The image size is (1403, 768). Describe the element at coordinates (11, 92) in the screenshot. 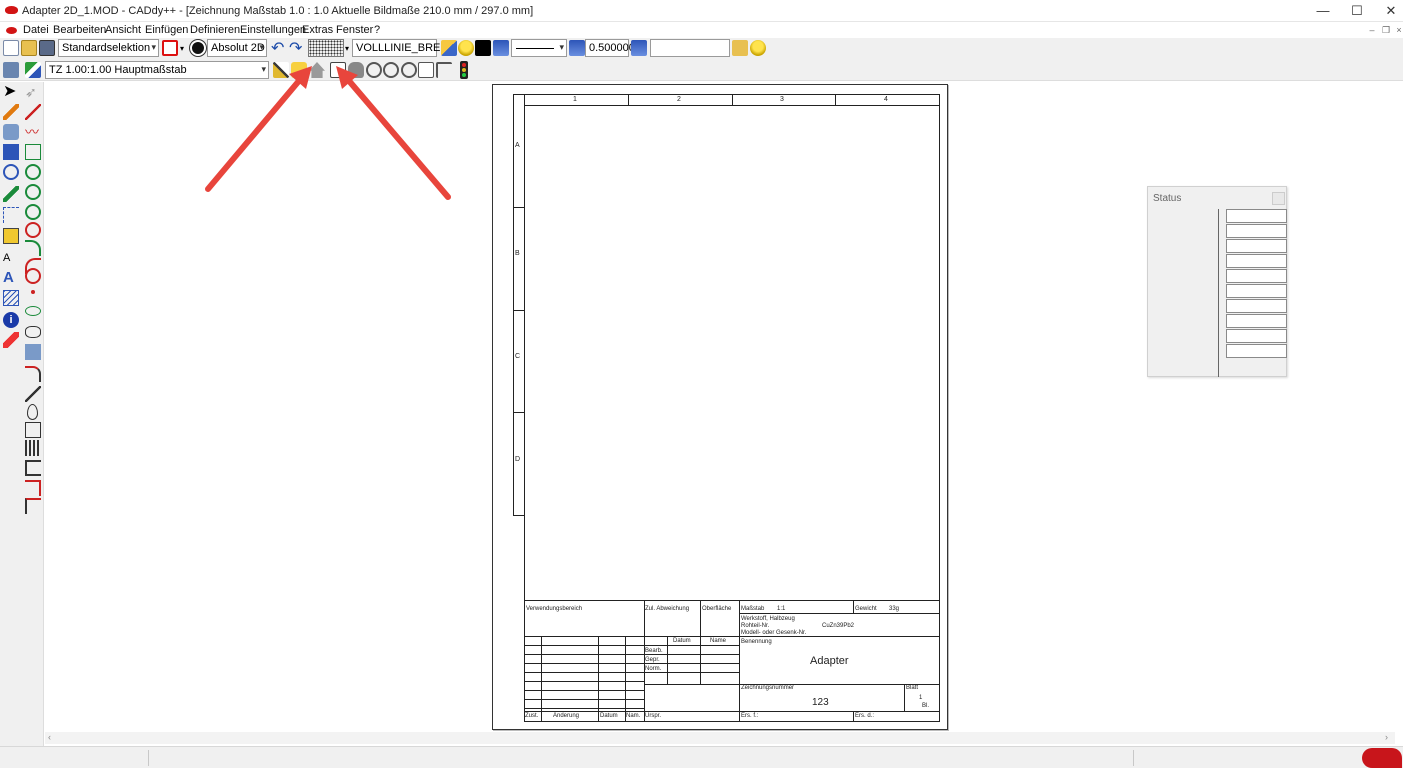

I see `select-pointer-icon: ➤` at that location.